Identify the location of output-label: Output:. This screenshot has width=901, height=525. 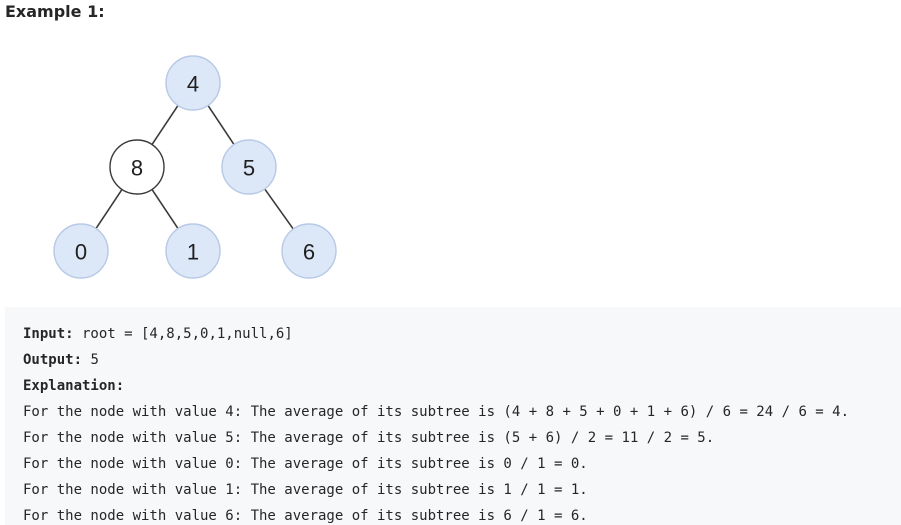
(53, 360).